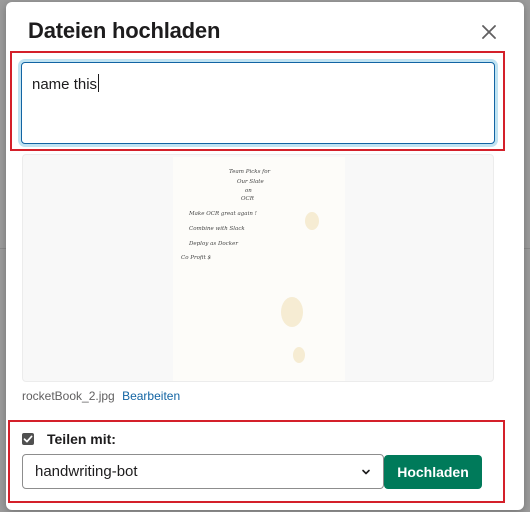  Describe the element at coordinates (99, 83) in the screenshot. I see `text-cursor` at that location.